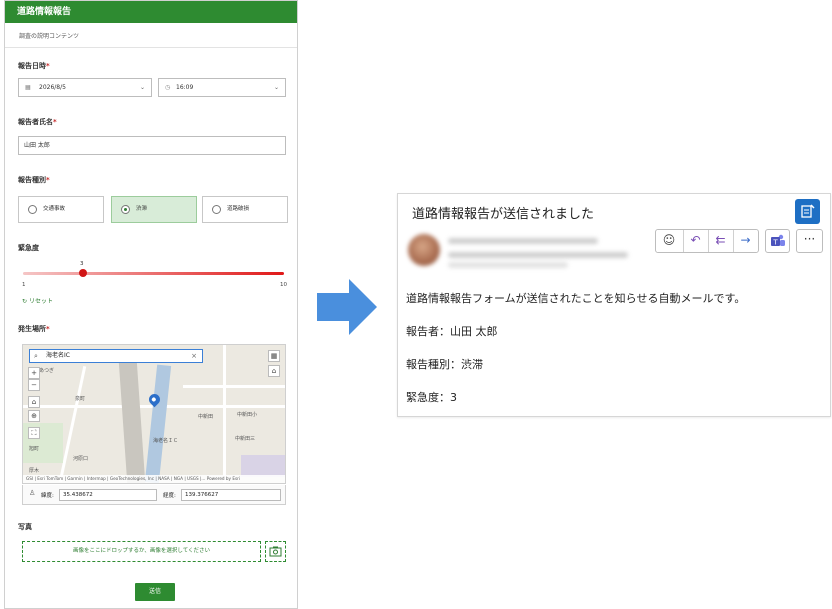  What do you see at coordinates (274, 371) in the screenshot?
I see `basemap-icon: ⌂` at bounding box center [274, 371].